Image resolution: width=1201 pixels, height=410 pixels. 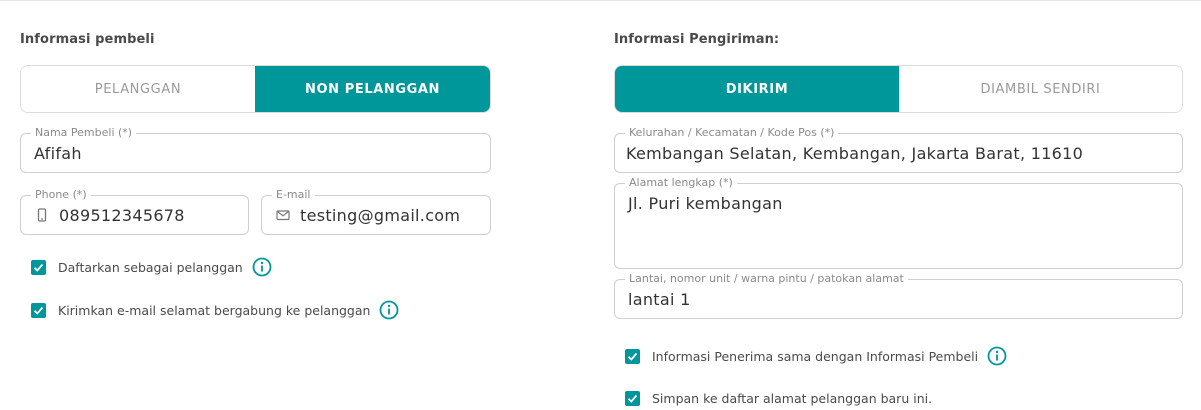 I want to click on address-value: Jl. Puri kembangan, so click(x=705, y=203).